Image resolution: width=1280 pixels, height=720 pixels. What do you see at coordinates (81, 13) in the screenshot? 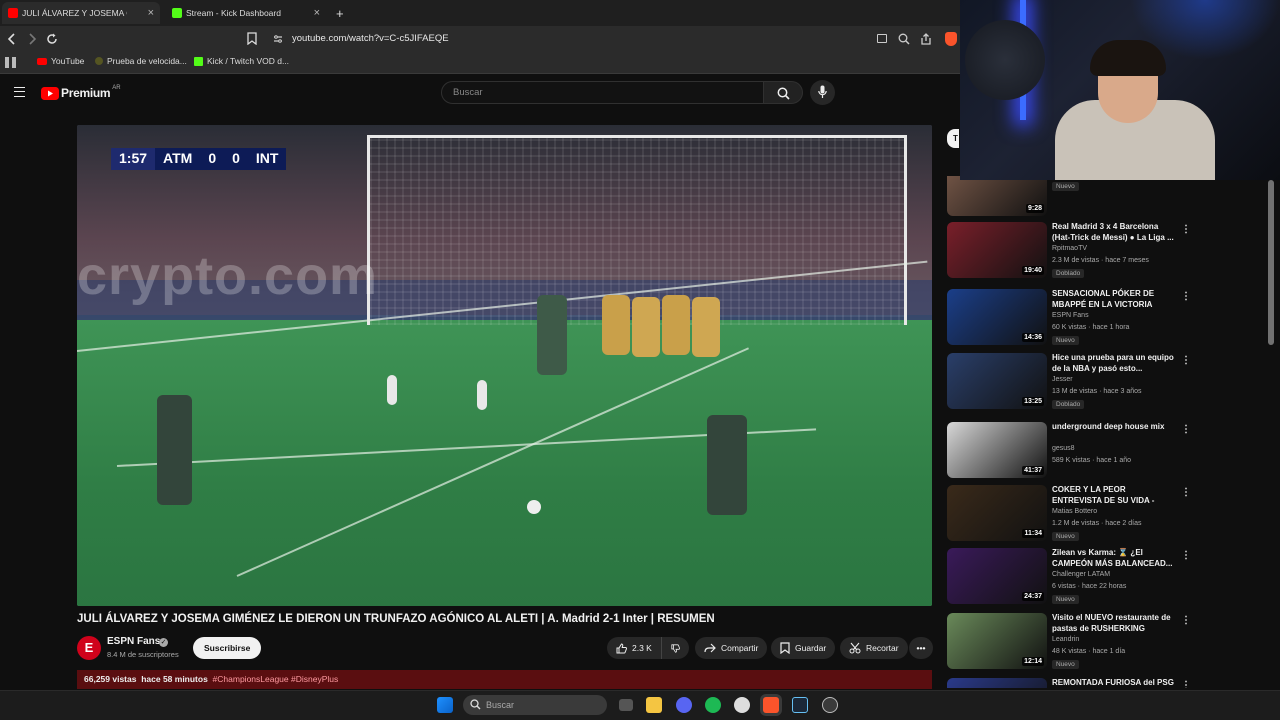
I see `tab-youtube: JULI ÁLVAREZ Y JOSEMA GIM ×` at bounding box center [81, 13].